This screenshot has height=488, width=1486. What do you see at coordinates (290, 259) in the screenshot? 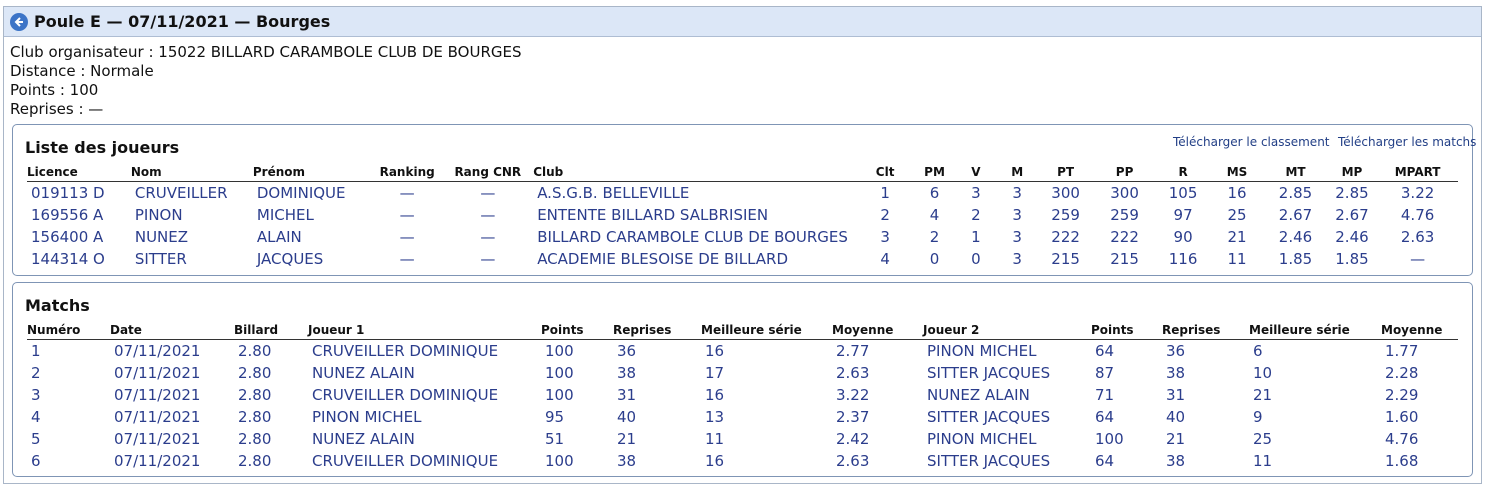
I see `cell-prenom: JACQUES` at bounding box center [290, 259].